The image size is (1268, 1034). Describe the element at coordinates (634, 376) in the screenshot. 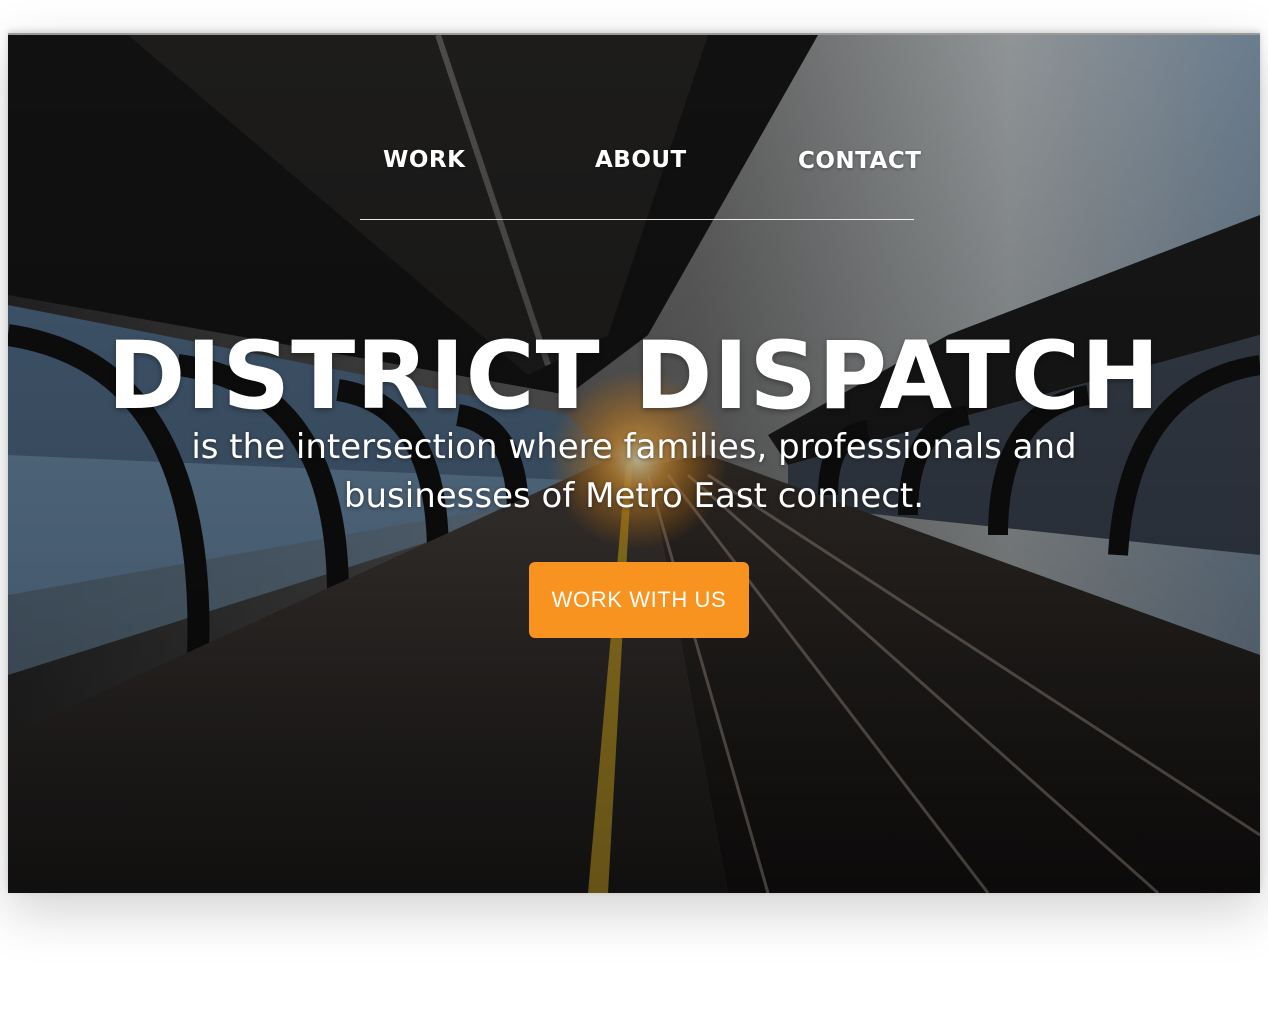

I see `hero-title: DISTRICT DISPATCH` at that location.